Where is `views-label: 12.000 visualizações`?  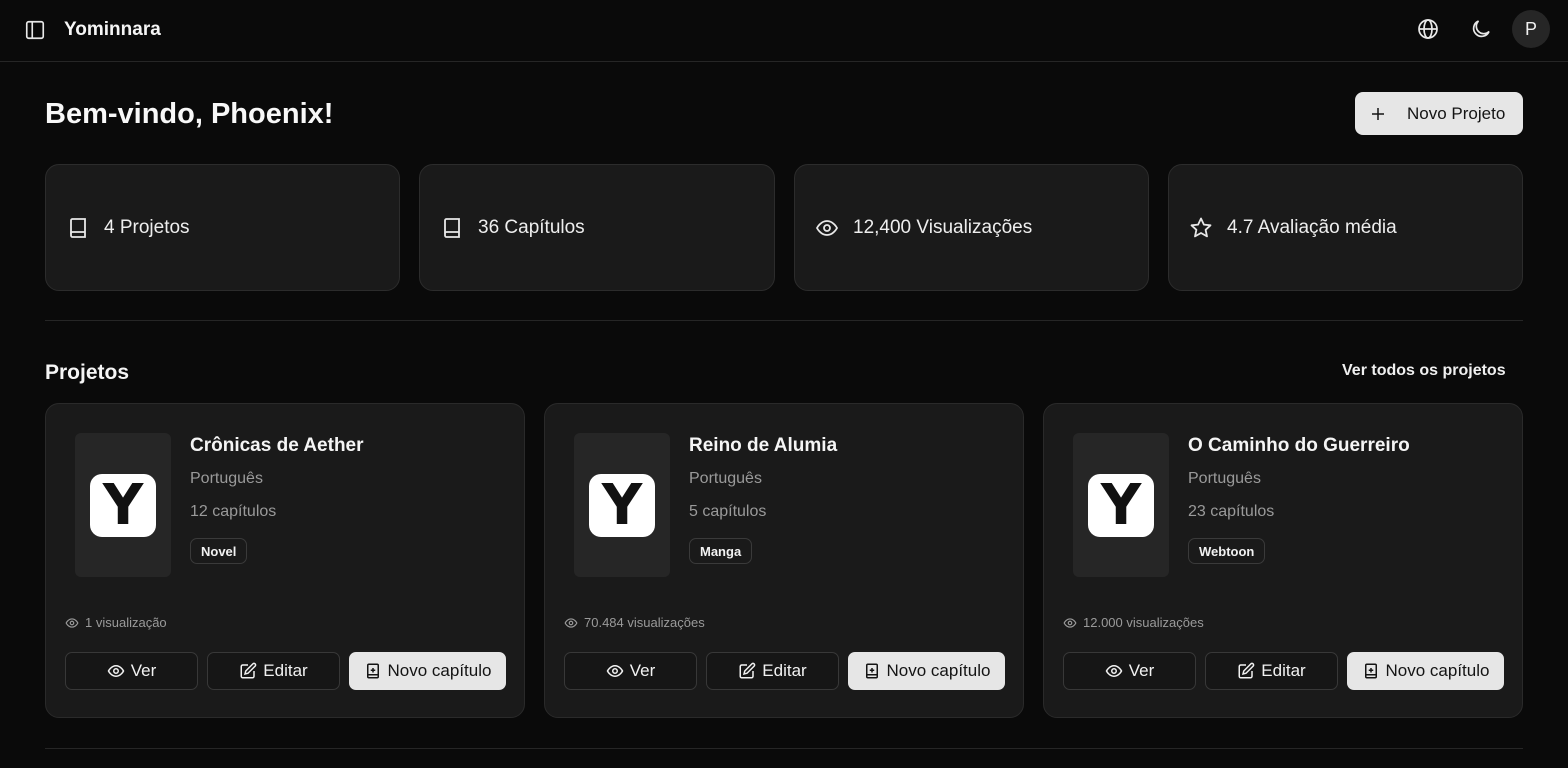 views-label: 12.000 visualizações is located at coordinates (1143, 622).